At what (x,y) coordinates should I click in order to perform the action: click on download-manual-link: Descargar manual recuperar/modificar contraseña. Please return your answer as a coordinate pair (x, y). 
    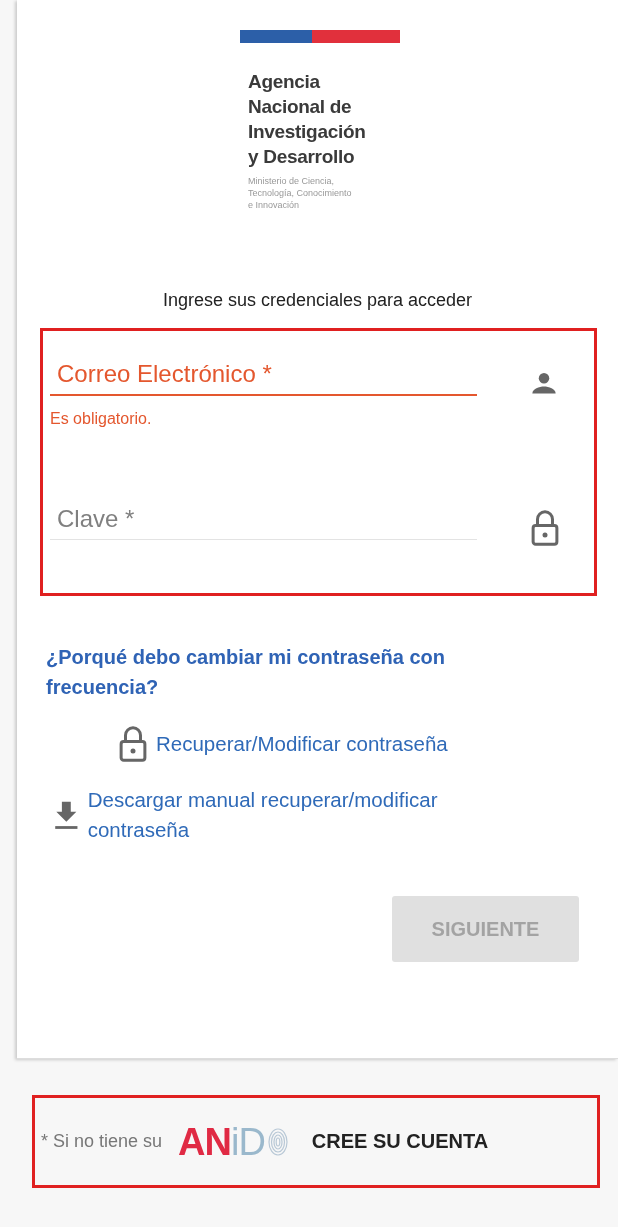
    Looking at the image, I should click on (305, 815).